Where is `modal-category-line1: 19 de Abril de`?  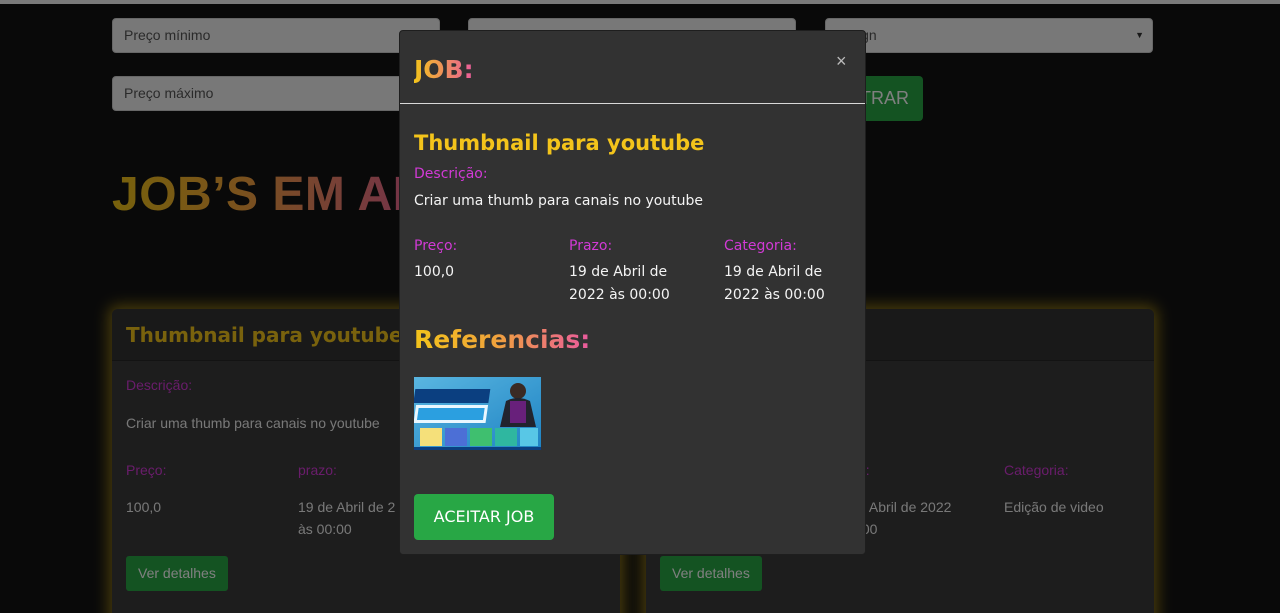 modal-category-line1: 19 de Abril de is located at coordinates (773, 272).